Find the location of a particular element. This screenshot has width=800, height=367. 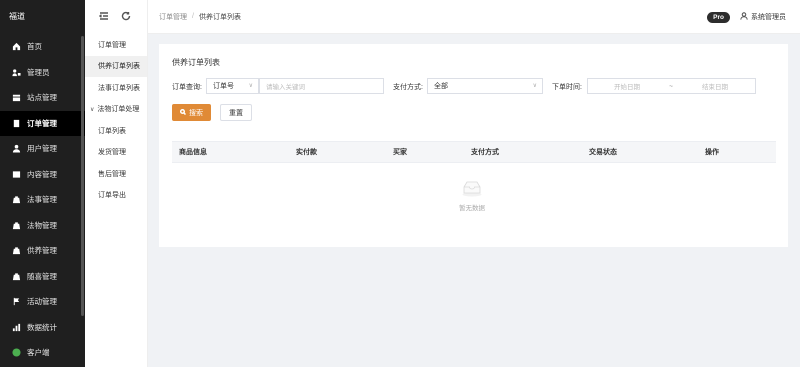

submenu-item: 发货管理 is located at coordinates (116, 153).